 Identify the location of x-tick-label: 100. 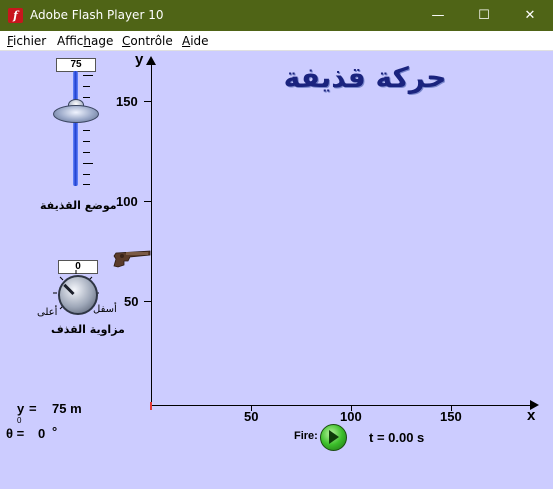
(351, 416).